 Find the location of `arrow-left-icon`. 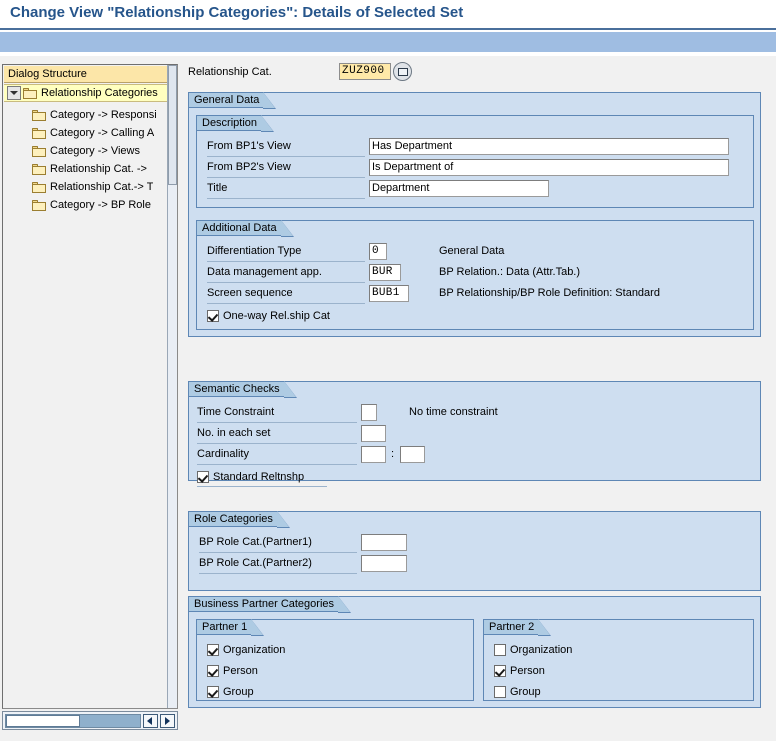

arrow-left-icon is located at coordinates (150, 721).